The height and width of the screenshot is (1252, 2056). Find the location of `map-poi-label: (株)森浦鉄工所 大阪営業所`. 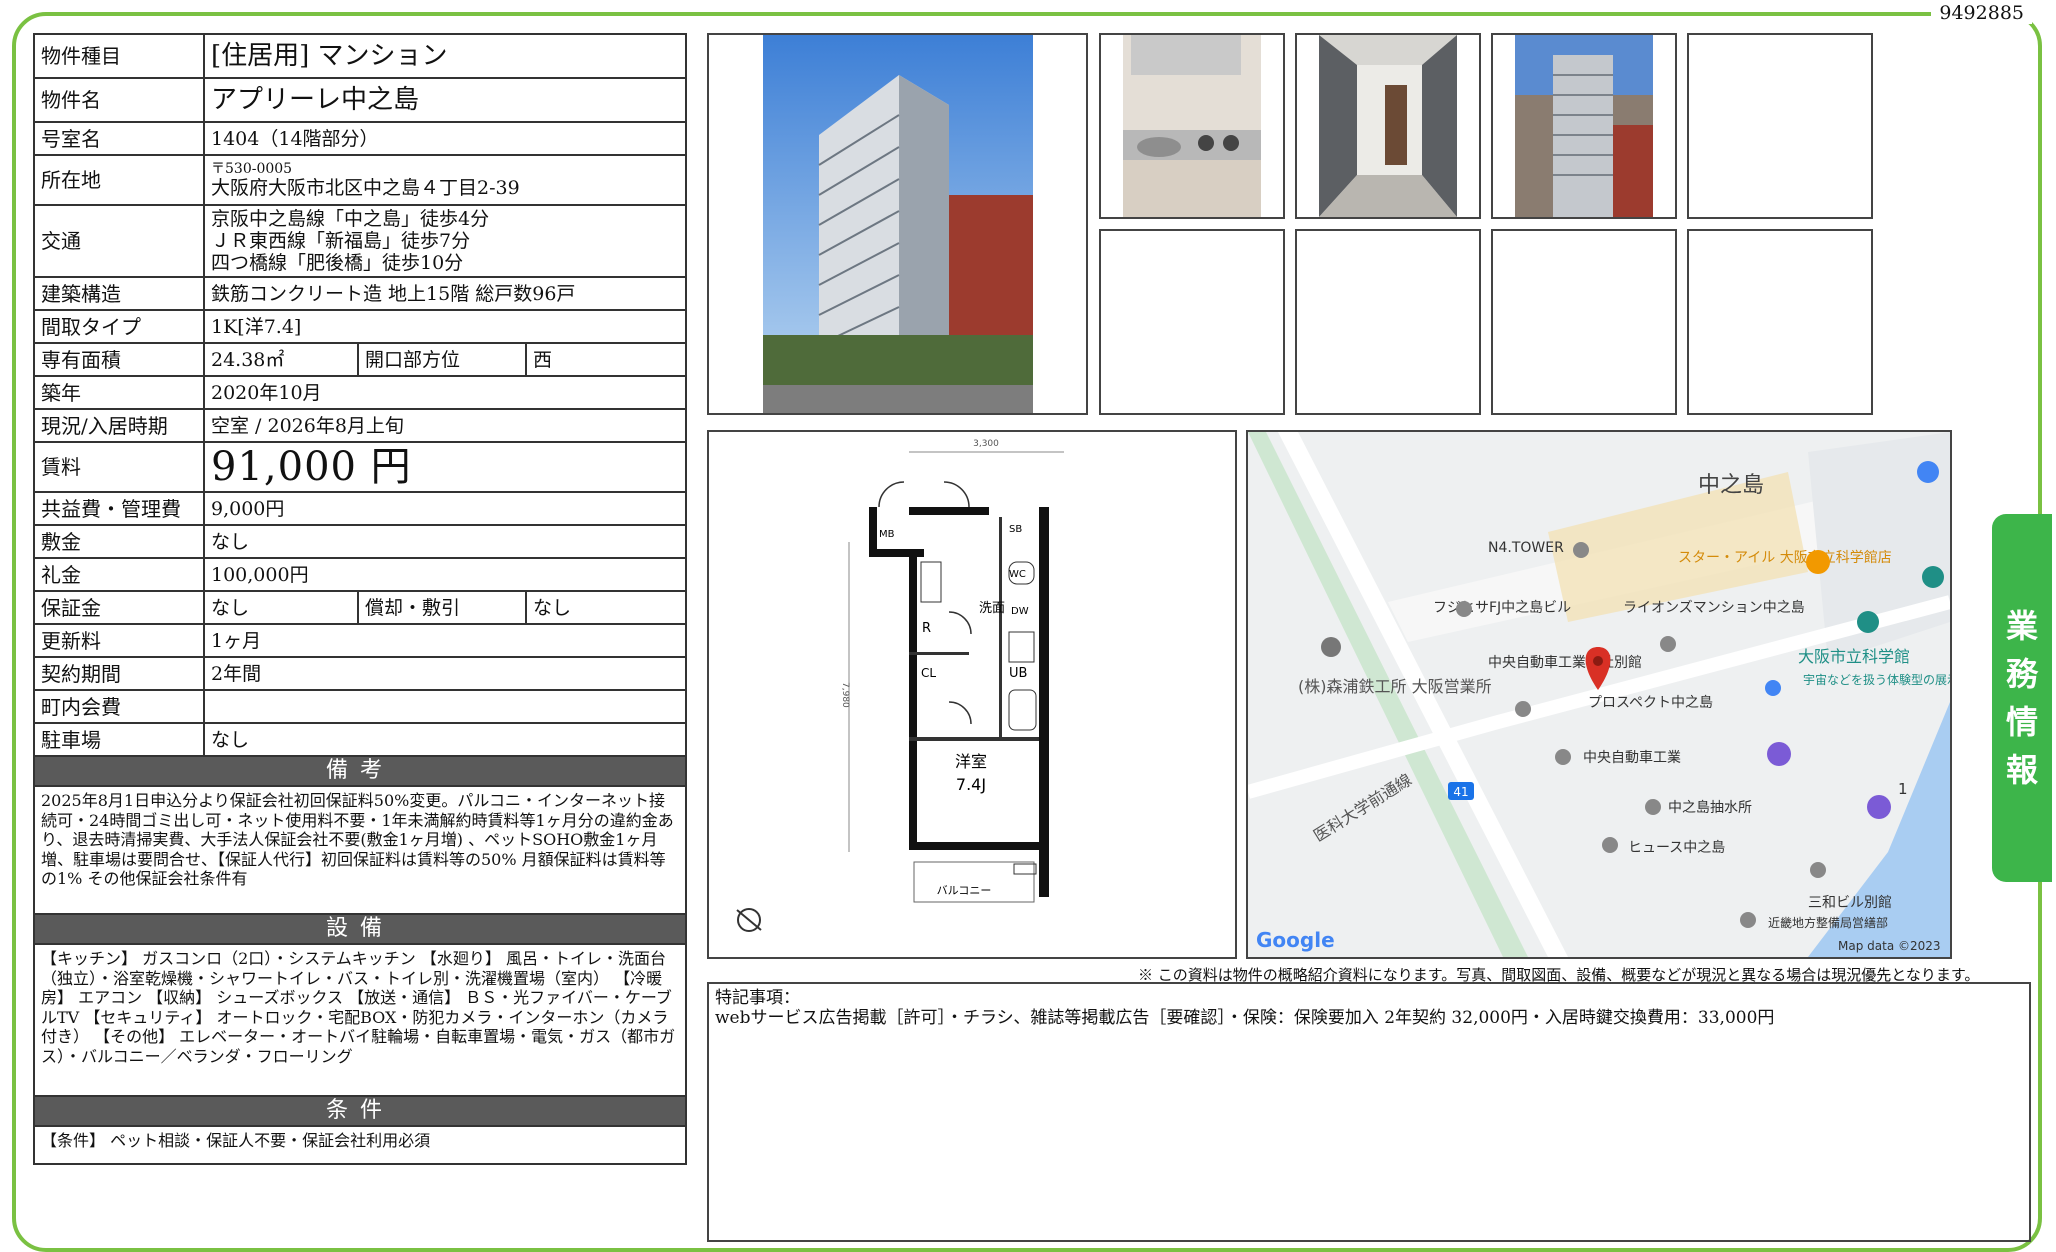

map-poi-label: (株)森浦鉄工所 大阪営業所 is located at coordinates (1395, 686).